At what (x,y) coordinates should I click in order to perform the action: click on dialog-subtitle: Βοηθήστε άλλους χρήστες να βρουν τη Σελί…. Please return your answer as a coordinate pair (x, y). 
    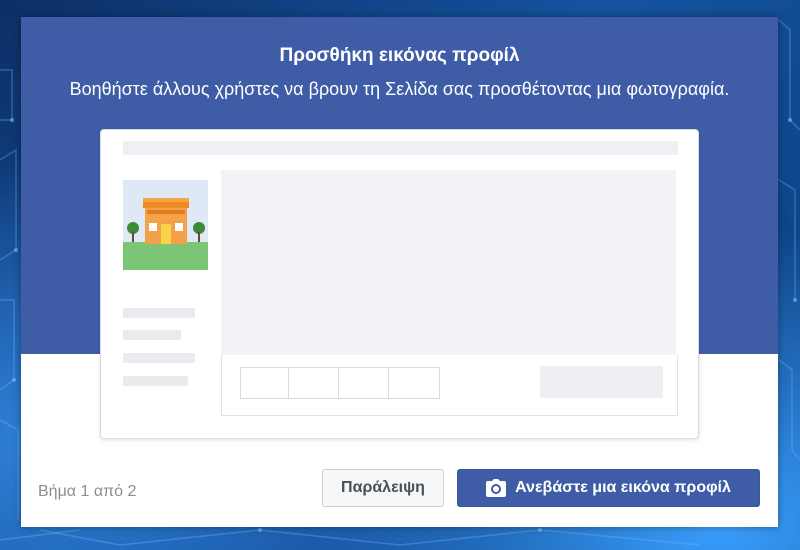
    Looking at the image, I should click on (399, 89).